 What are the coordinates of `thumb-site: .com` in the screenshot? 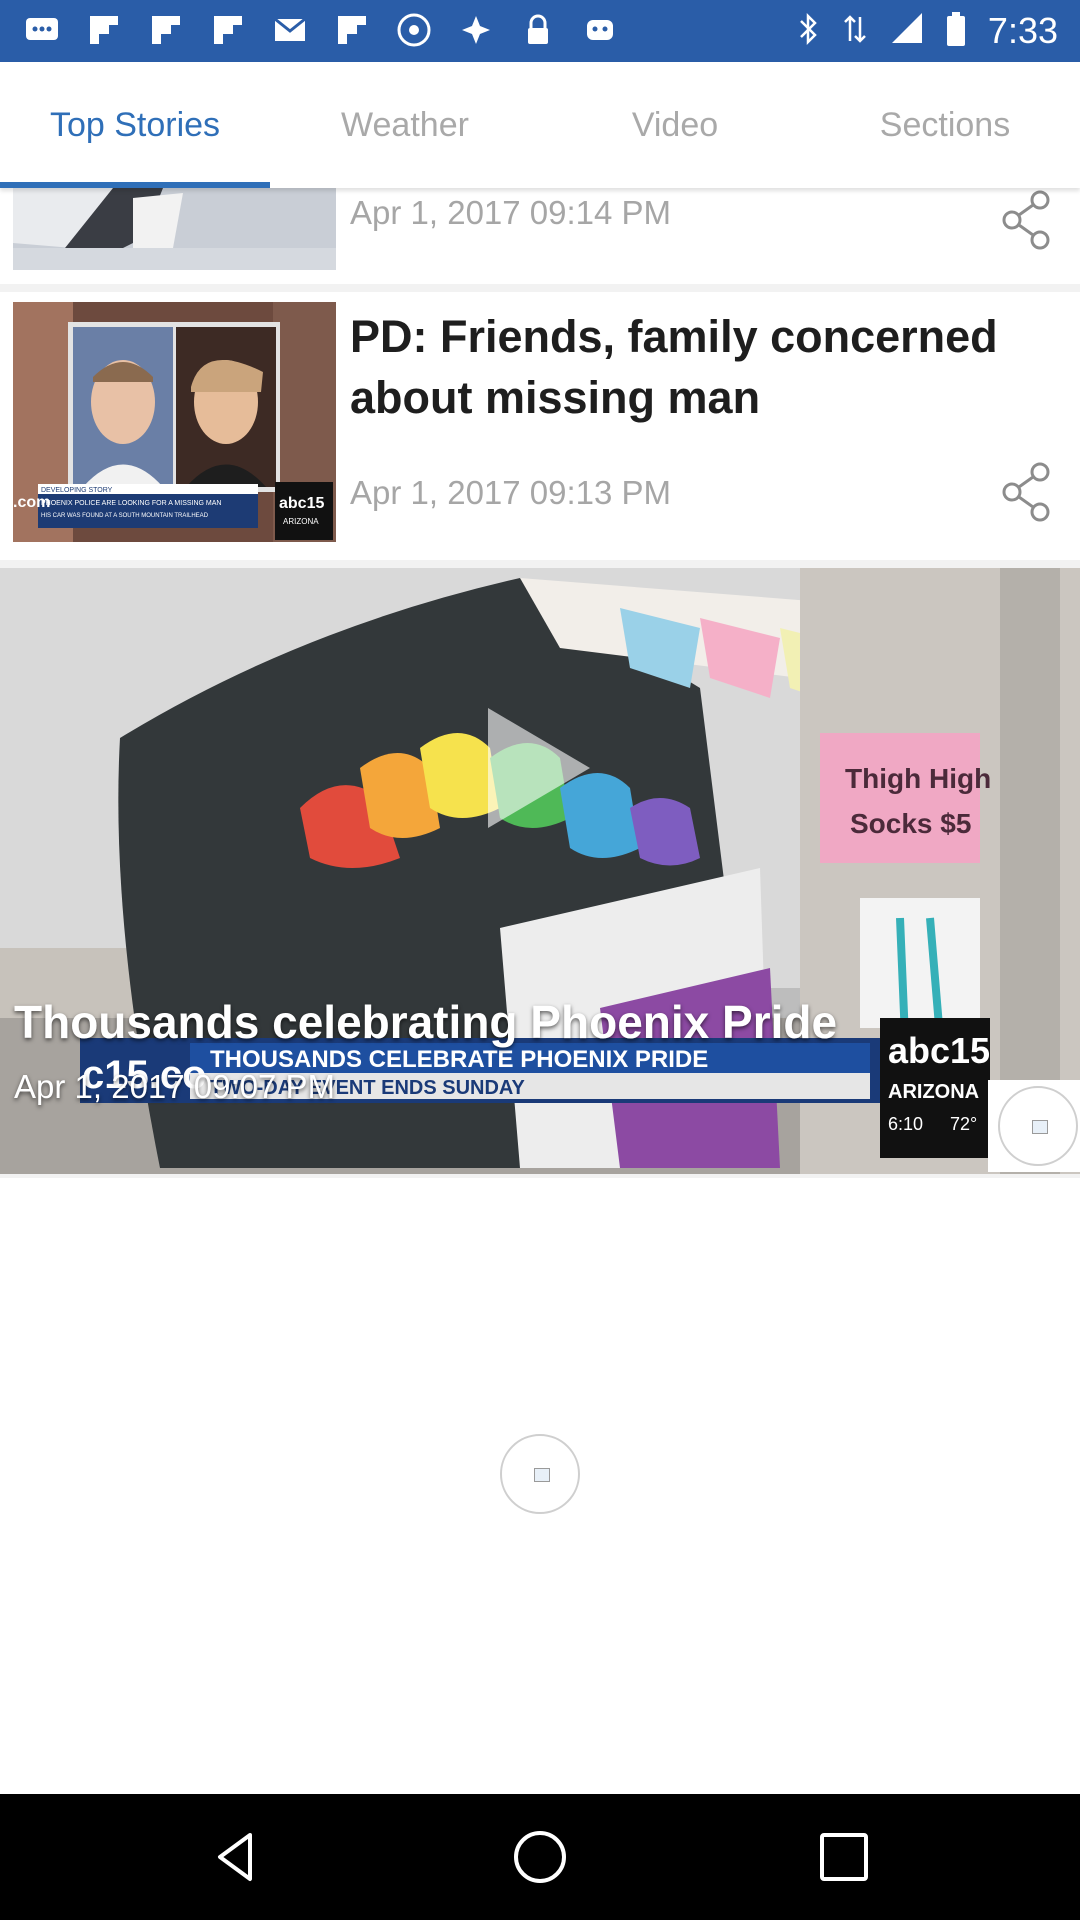 It's located at (31, 502).